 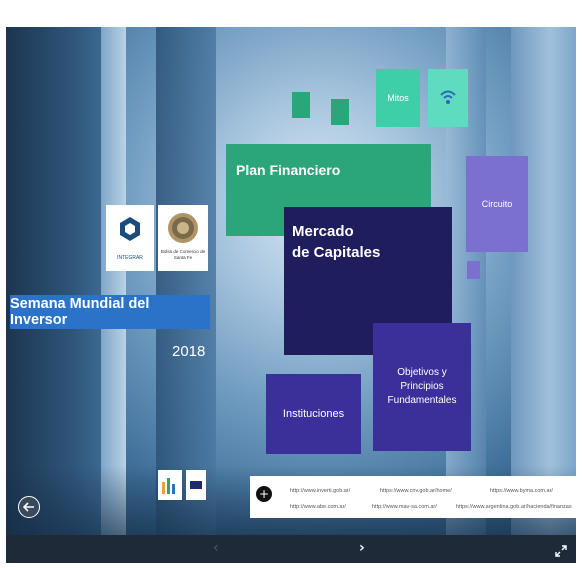 What do you see at coordinates (320, 491) in the screenshot?
I see `link-item: http://www.inverti.gob.ar/` at bounding box center [320, 491].